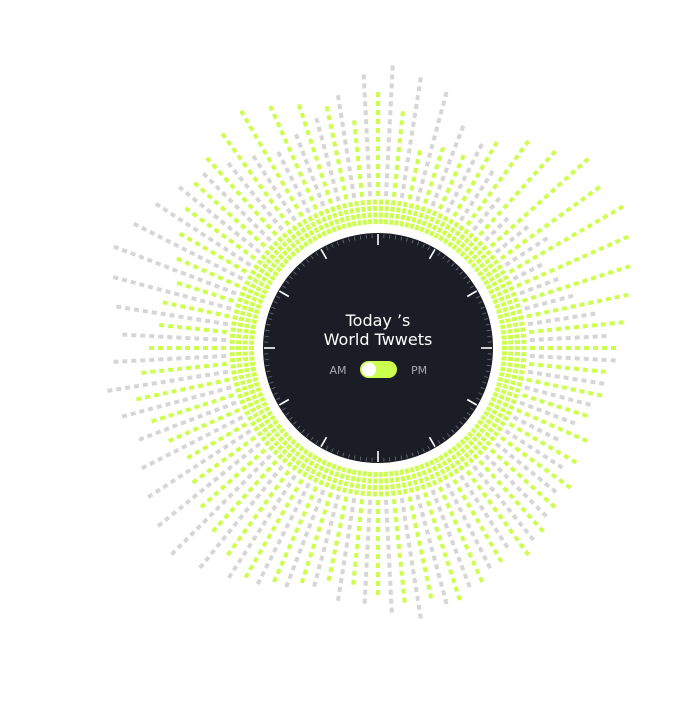 The height and width of the screenshot is (715, 695). I want to click on toggle-knob, so click(369, 369).